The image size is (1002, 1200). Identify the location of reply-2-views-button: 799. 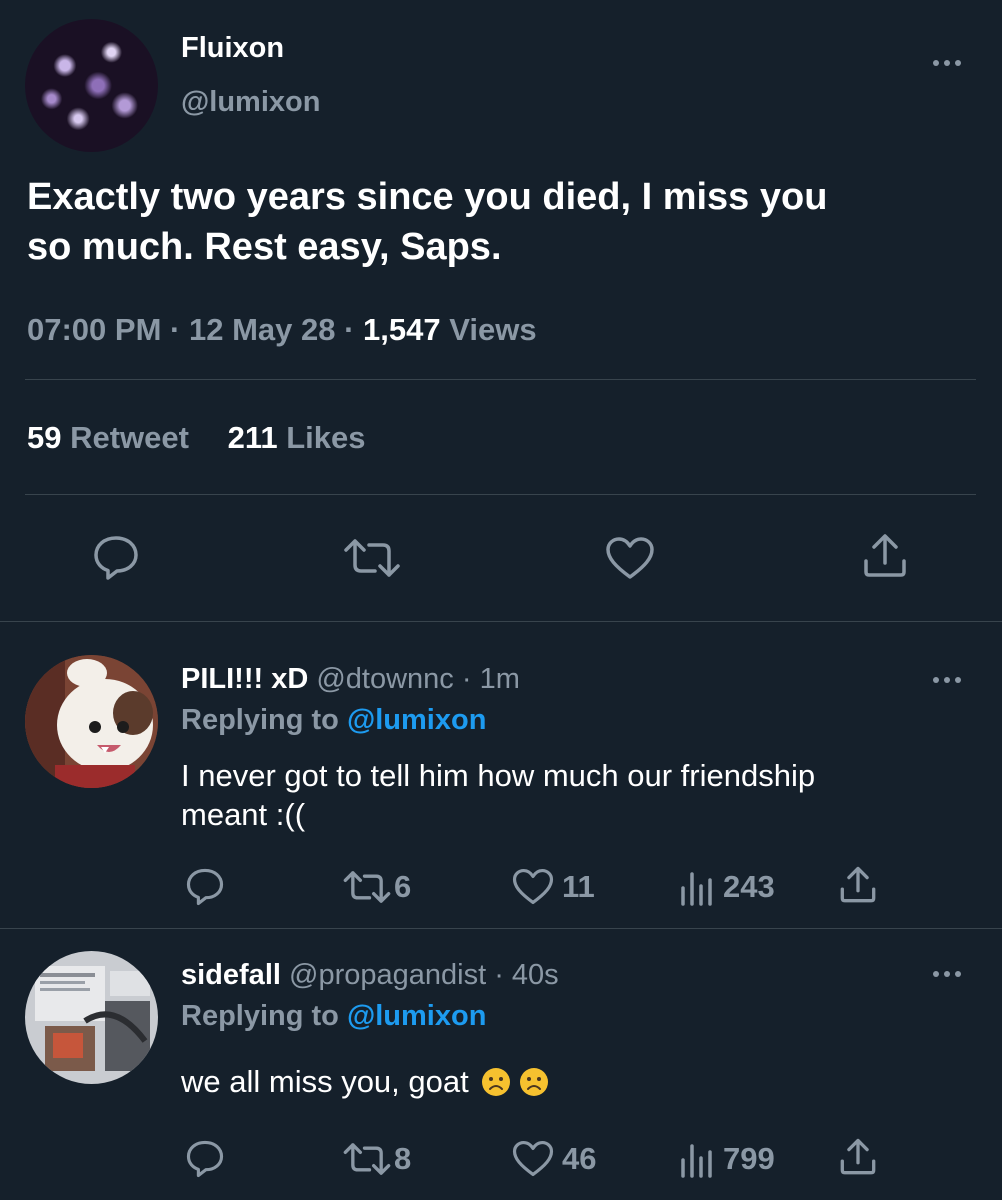
(727, 1159).